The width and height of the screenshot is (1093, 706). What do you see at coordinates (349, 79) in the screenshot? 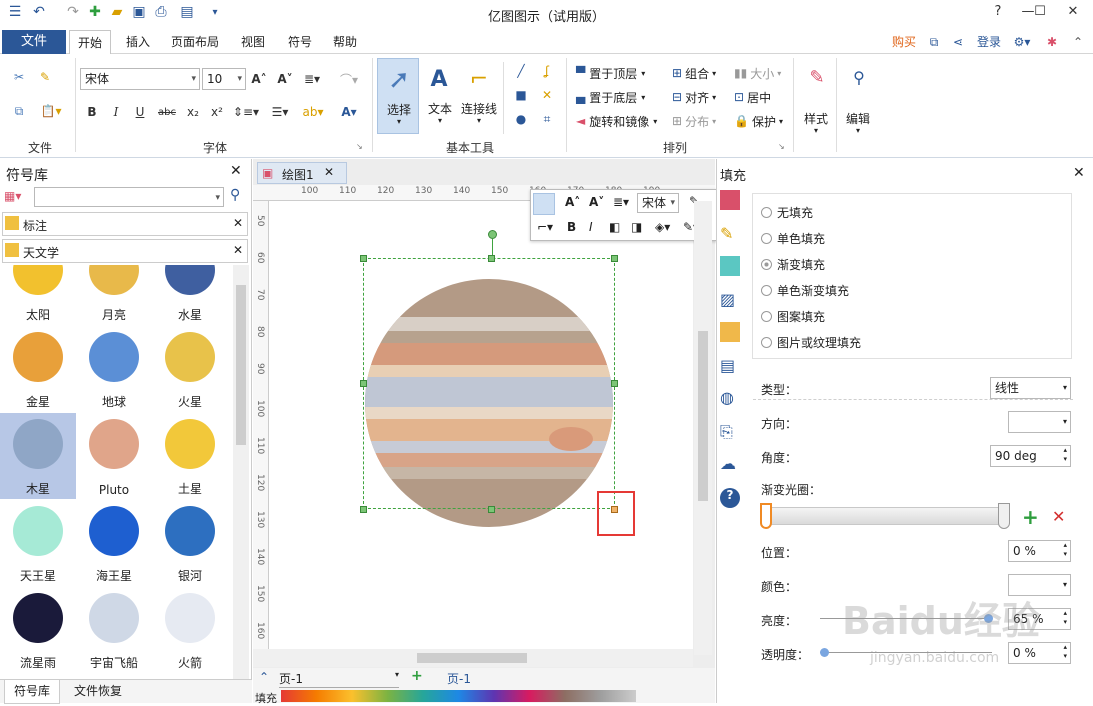
I see `text-path-icon: ⌒▾` at bounding box center [349, 79].